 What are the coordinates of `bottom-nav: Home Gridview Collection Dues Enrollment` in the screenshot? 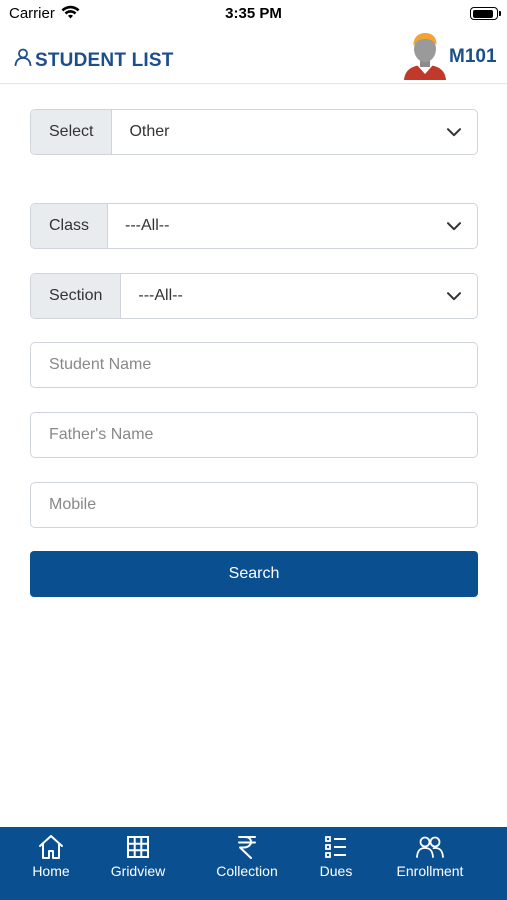 It's located at (253, 863).